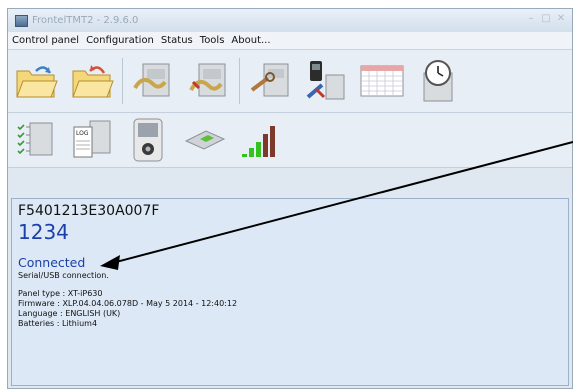 This screenshot has height=389, width=573. Describe the element at coordinates (69, 313) in the screenshot. I see `language-line: Language : ENGLISH (UK)` at that location.